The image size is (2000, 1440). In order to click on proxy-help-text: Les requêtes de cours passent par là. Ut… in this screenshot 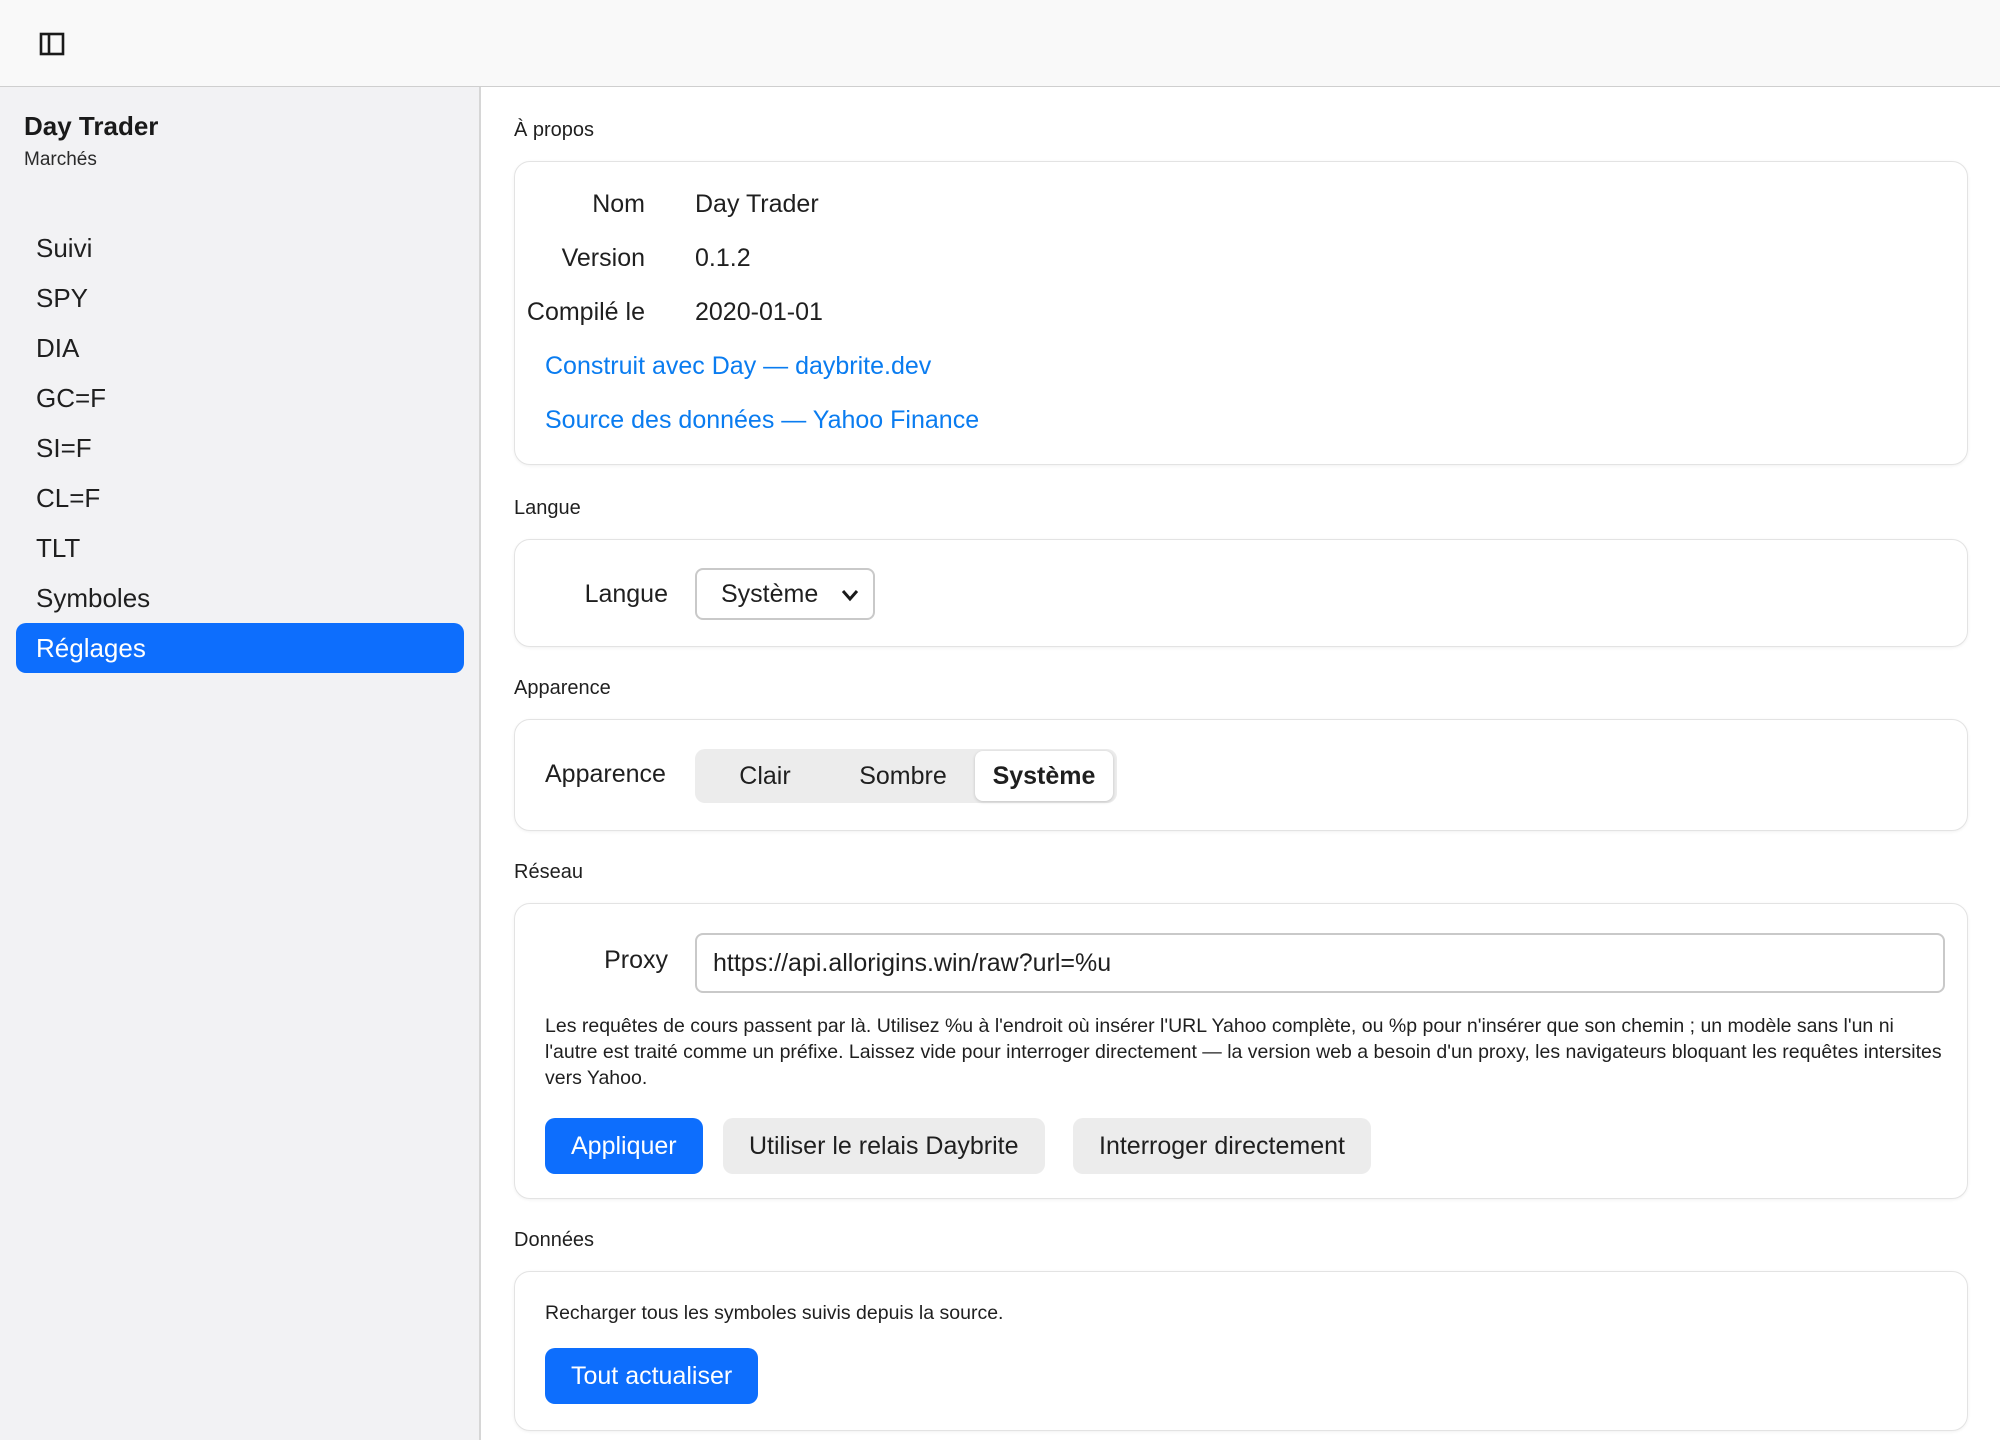, I will do `click(1243, 1052)`.